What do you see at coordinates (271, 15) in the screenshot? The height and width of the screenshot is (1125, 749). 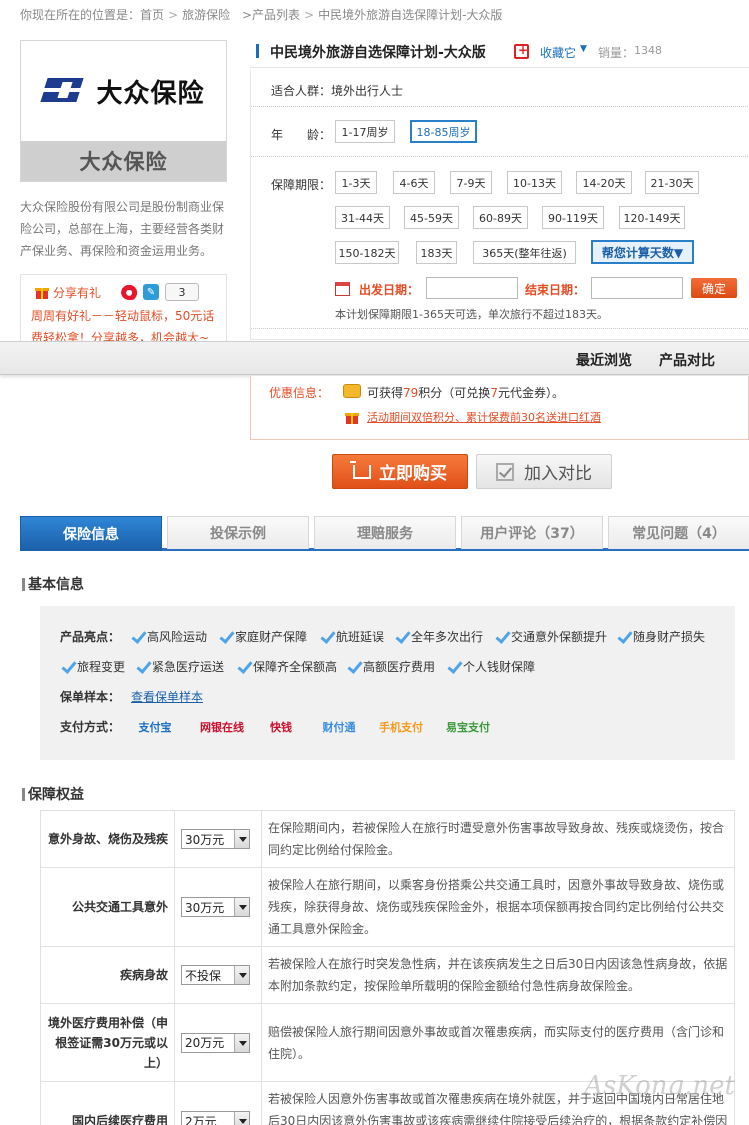 I see `breadcrumb-product-list: >产品列表` at bounding box center [271, 15].